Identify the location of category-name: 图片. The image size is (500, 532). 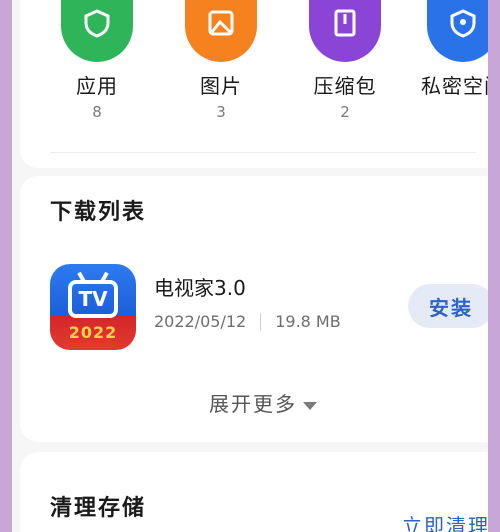
(221, 86).